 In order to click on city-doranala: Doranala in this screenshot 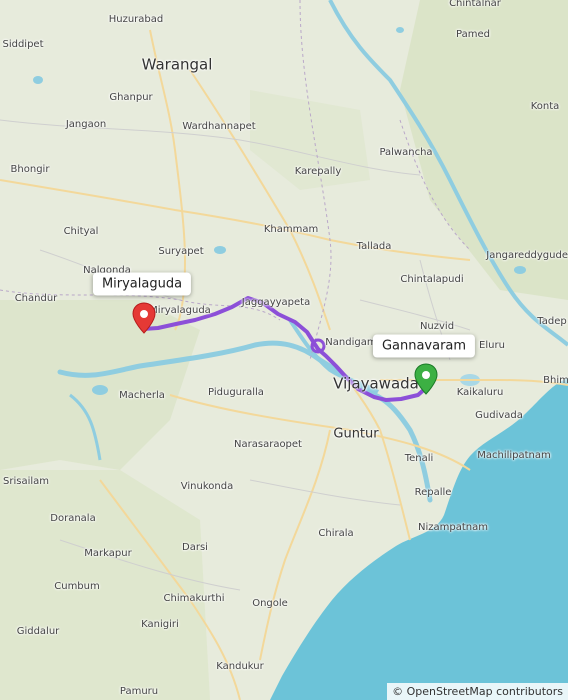, I will do `click(73, 518)`.